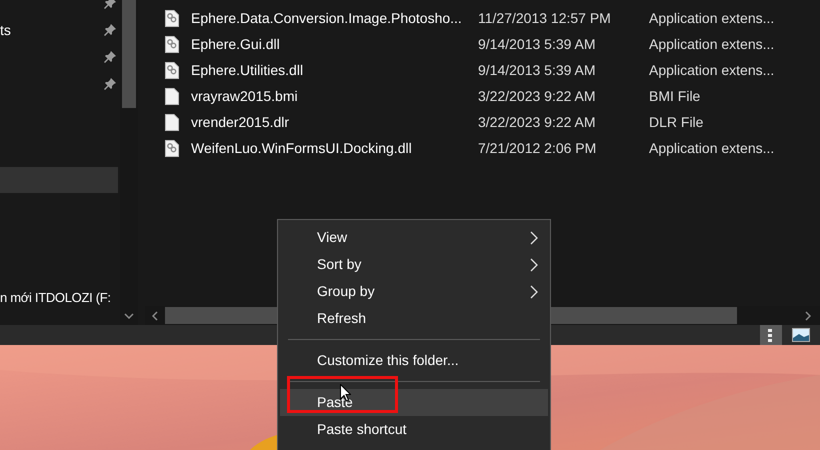  What do you see at coordinates (674, 96) in the screenshot?
I see `file-type: BMI File` at bounding box center [674, 96].